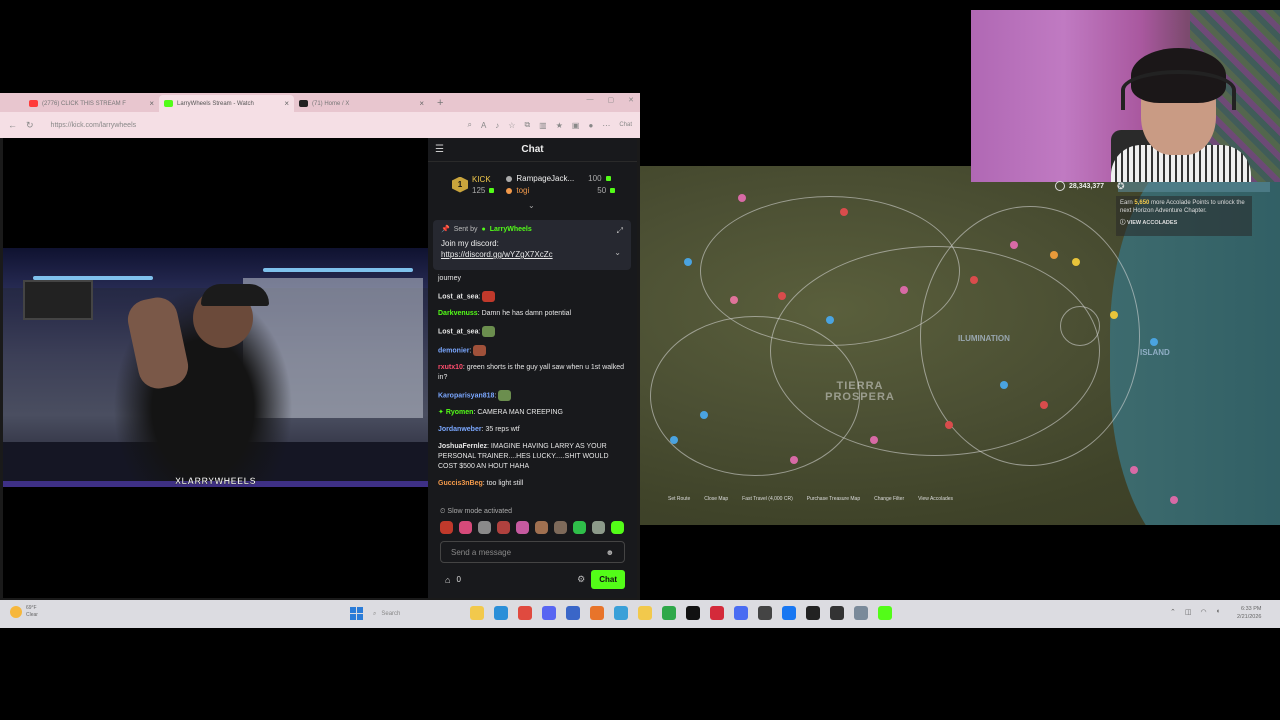 The height and width of the screenshot is (720, 1280). I want to click on legend-view-accolades: View Accolades, so click(935, 499).